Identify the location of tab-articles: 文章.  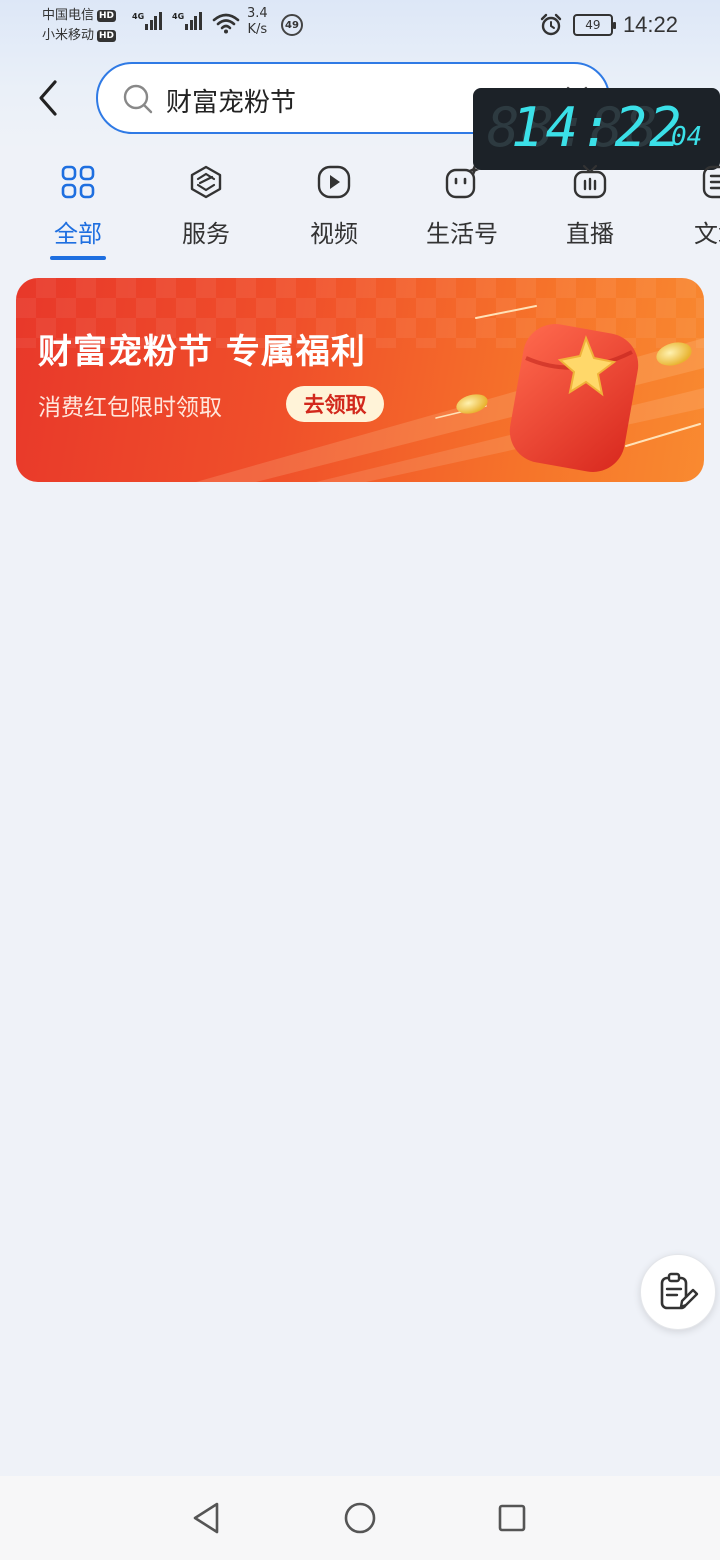
(687, 204).